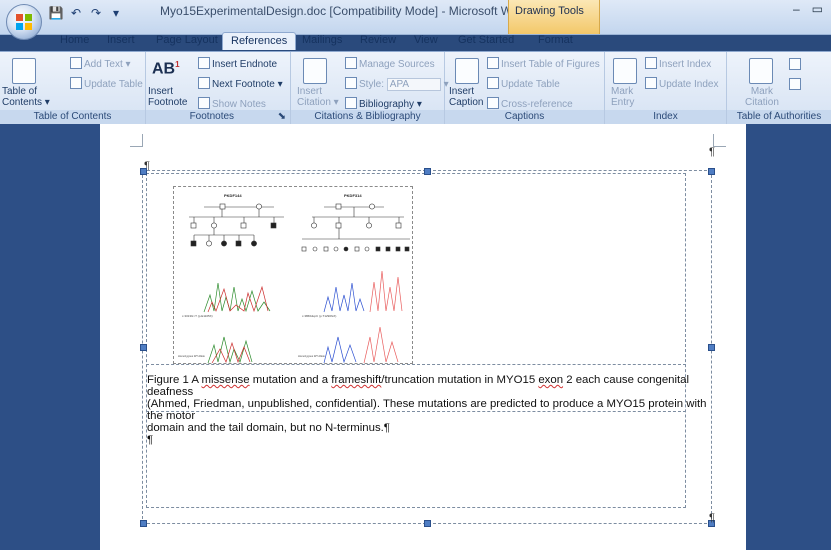 Image resolution: width=831 pixels, height=550 pixels. I want to click on show-notes-icon, so click(204, 103).